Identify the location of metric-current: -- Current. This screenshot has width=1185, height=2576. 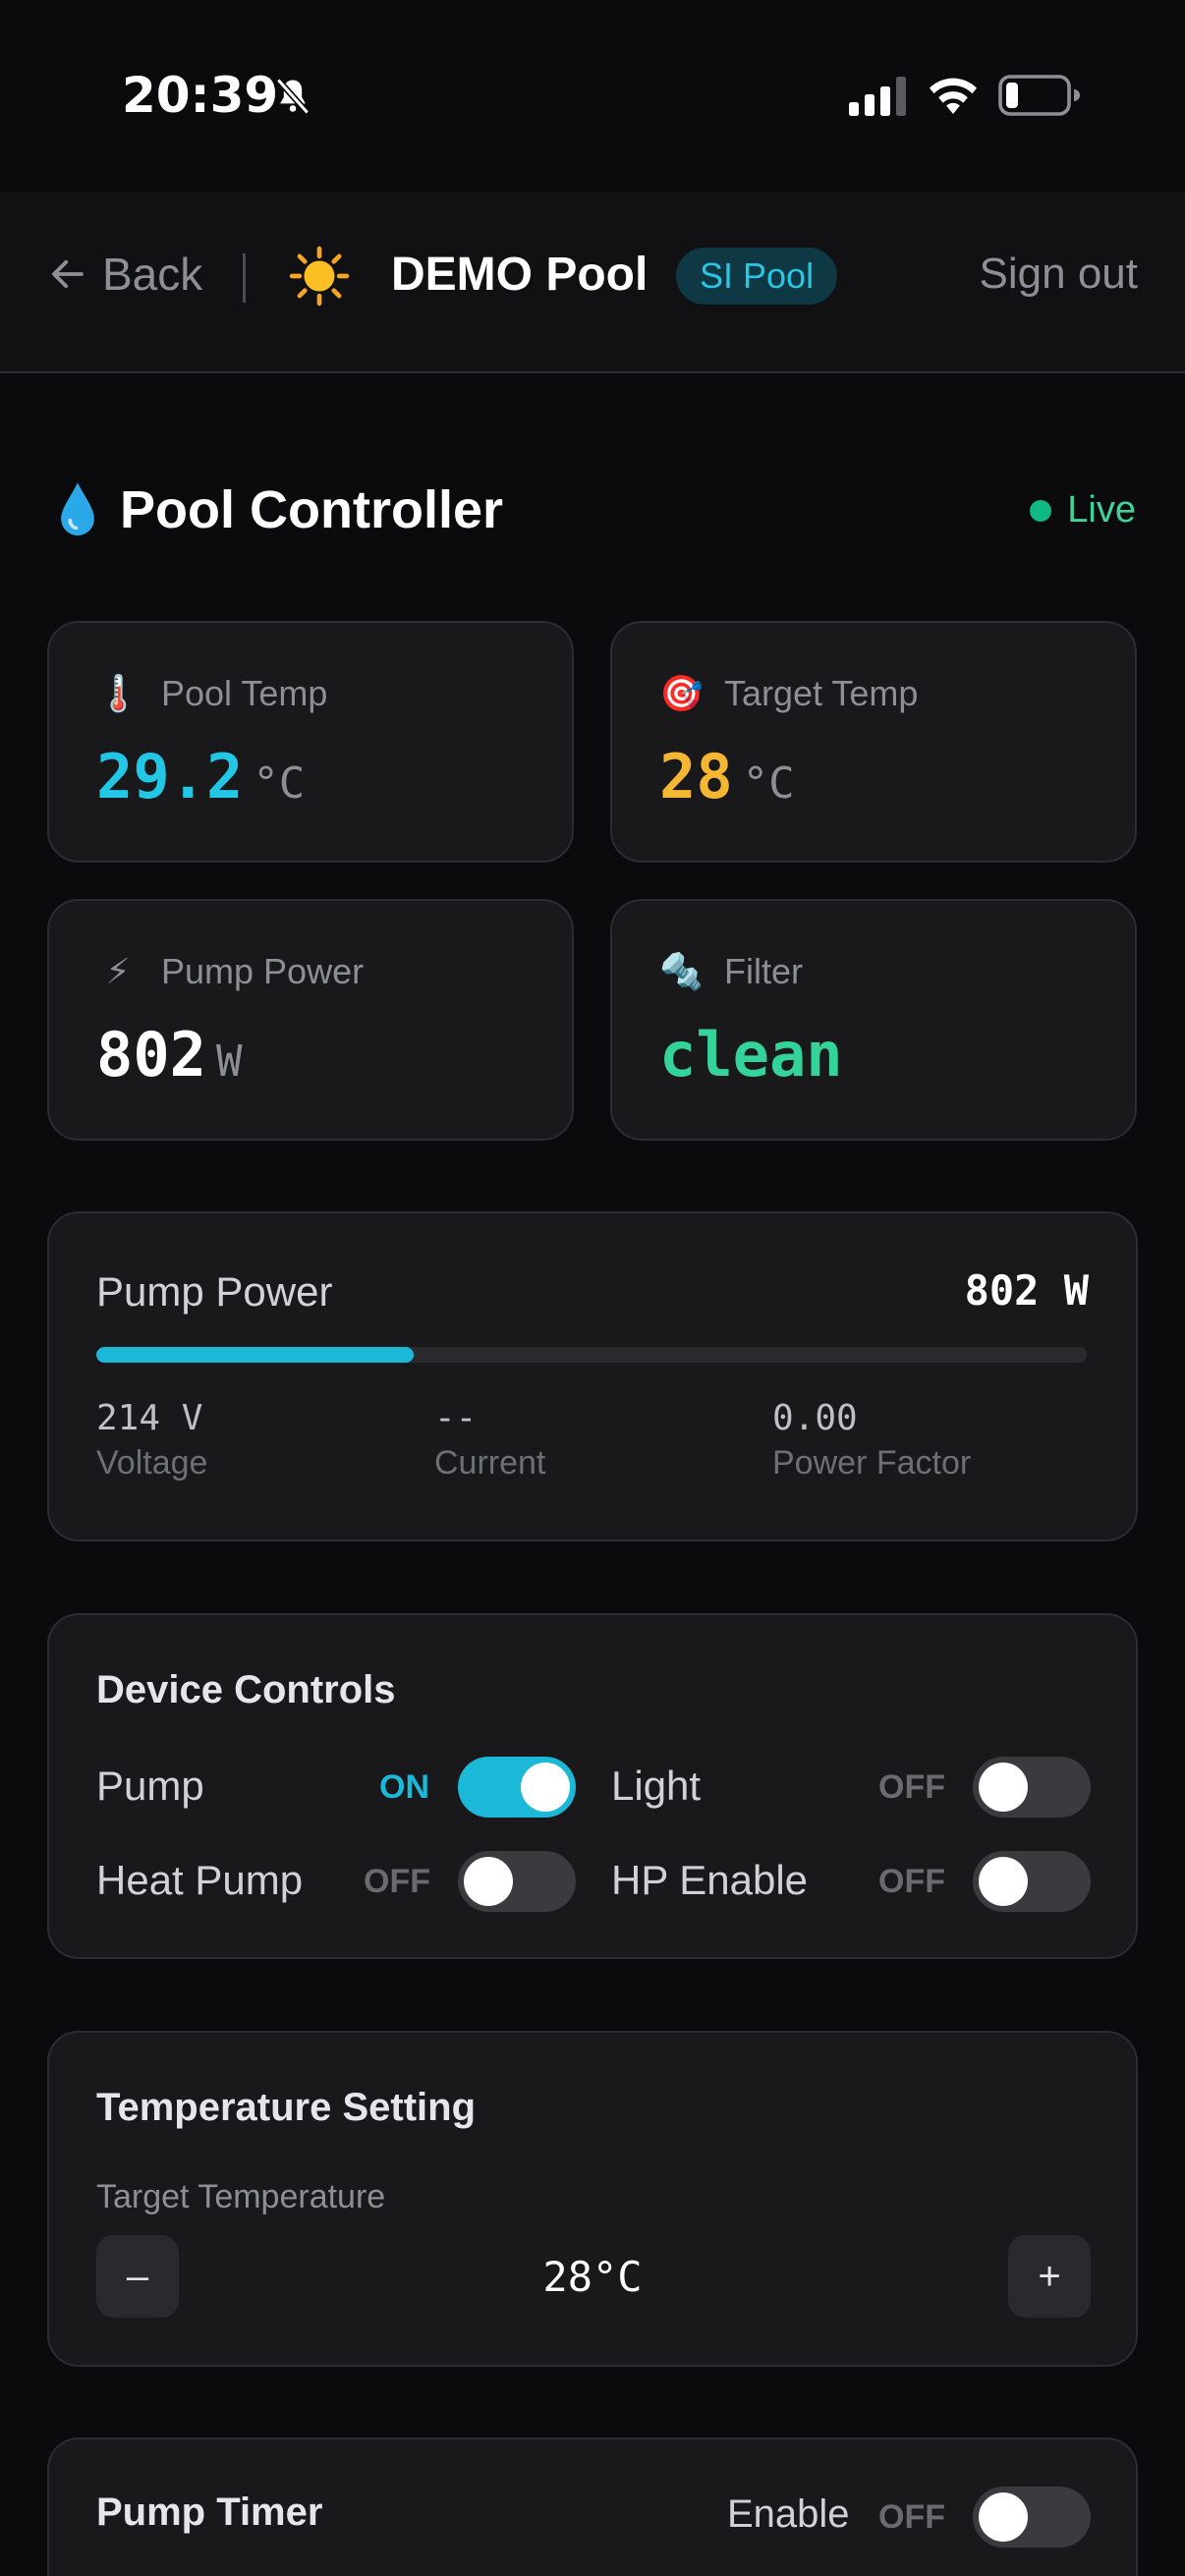
(490, 1440).